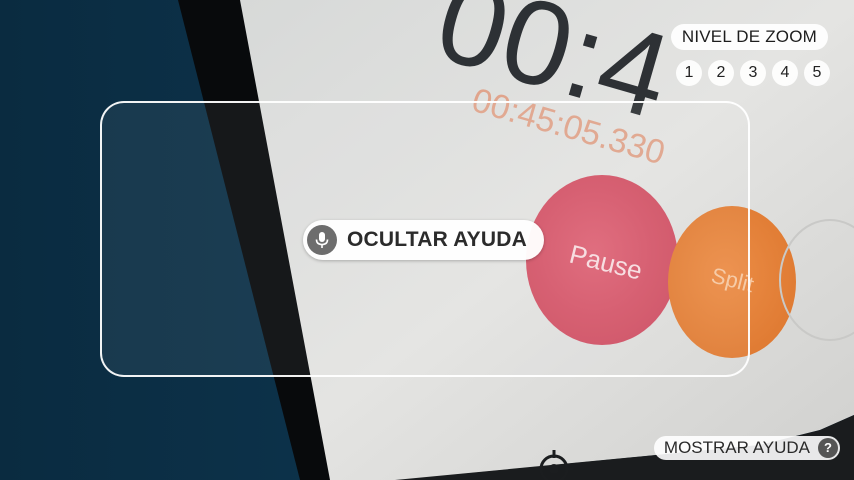 Image resolution: width=854 pixels, height=480 pixels. I want to click on zoom-level-4: 4, so click(785, 73).